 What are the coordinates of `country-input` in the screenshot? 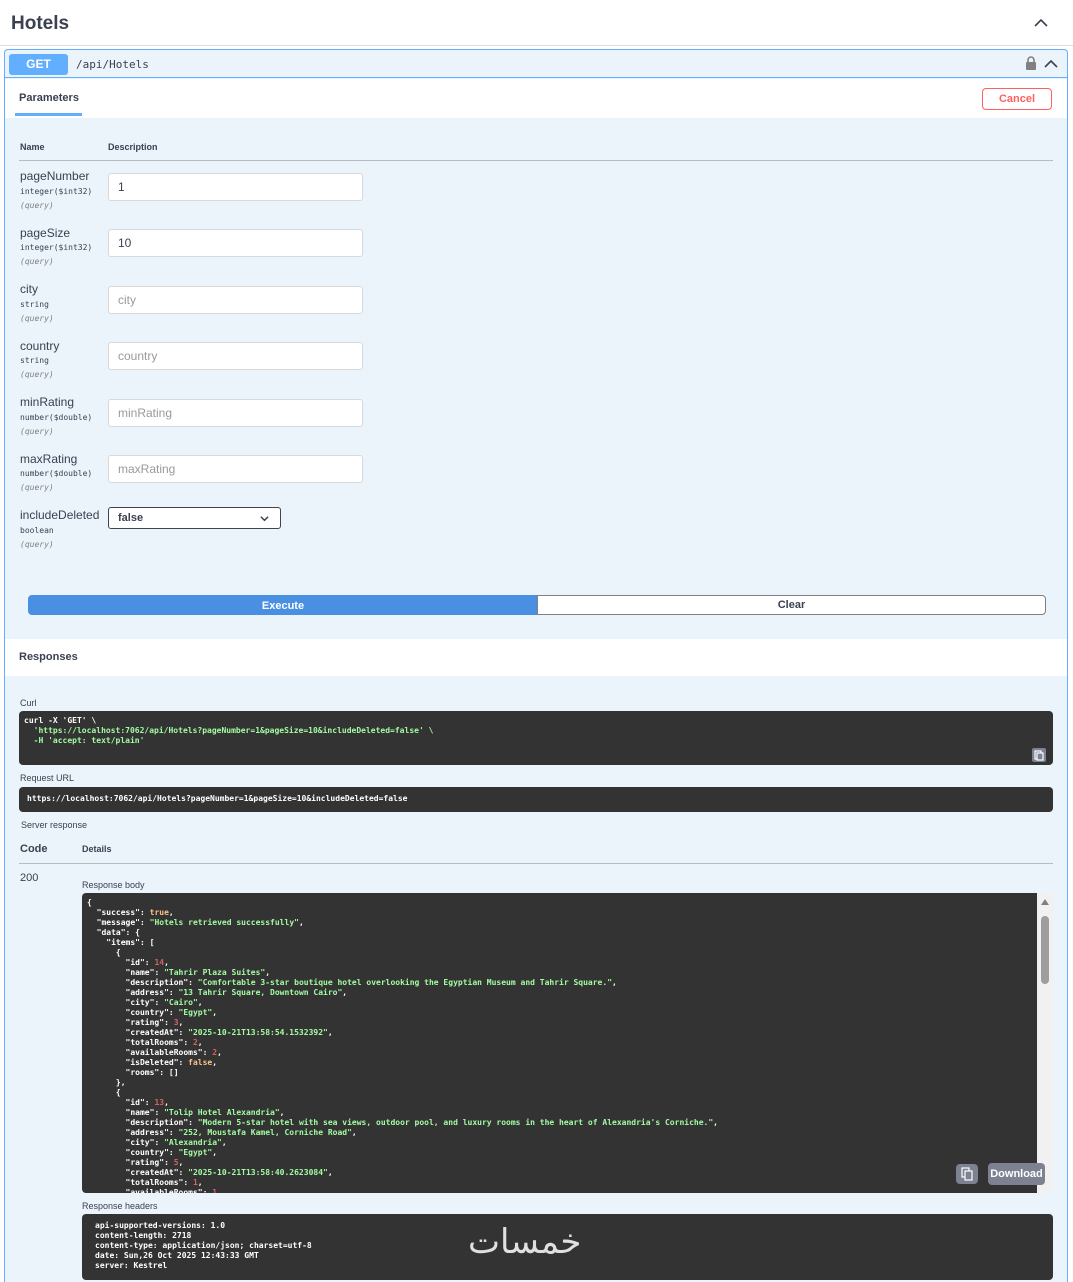 It's located at (235, 356).